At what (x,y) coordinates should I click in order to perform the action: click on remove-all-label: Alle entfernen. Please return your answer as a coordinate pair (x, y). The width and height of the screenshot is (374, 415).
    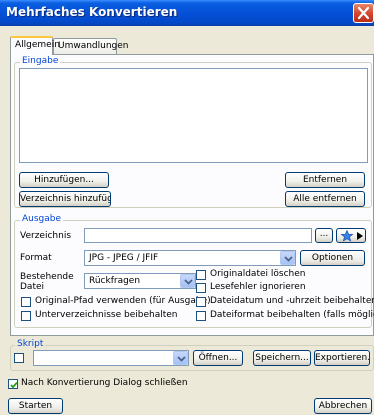
    Looking at the image, I should click on (325, 199).